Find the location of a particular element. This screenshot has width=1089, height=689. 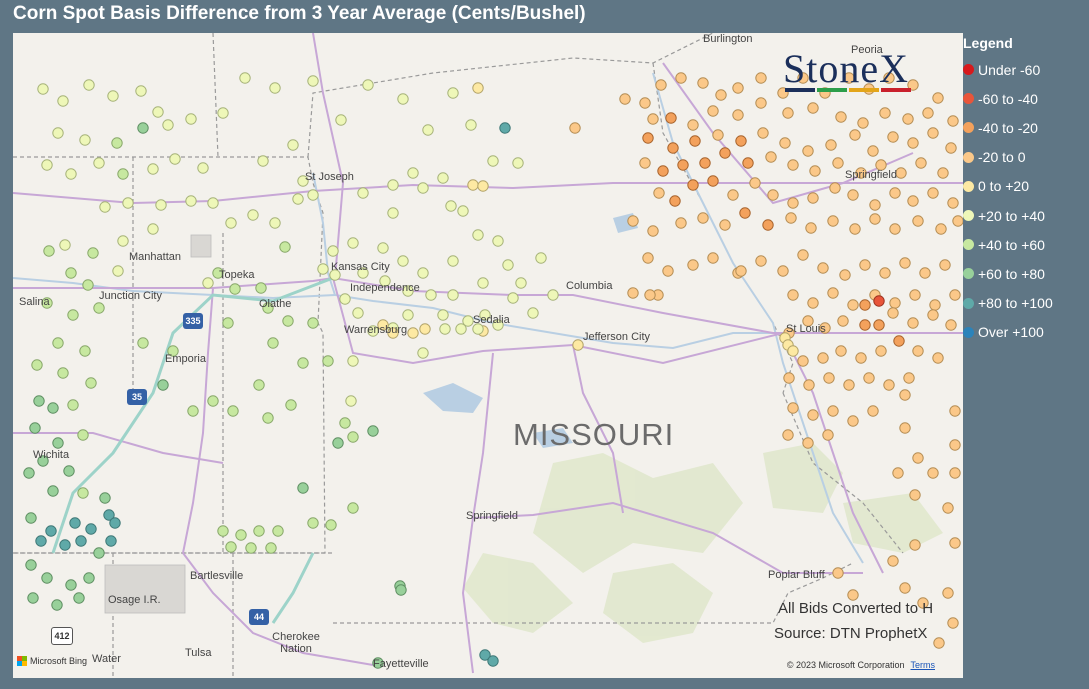

bing-attribution: Microsoft Bing is located at coordinates (52, 661).